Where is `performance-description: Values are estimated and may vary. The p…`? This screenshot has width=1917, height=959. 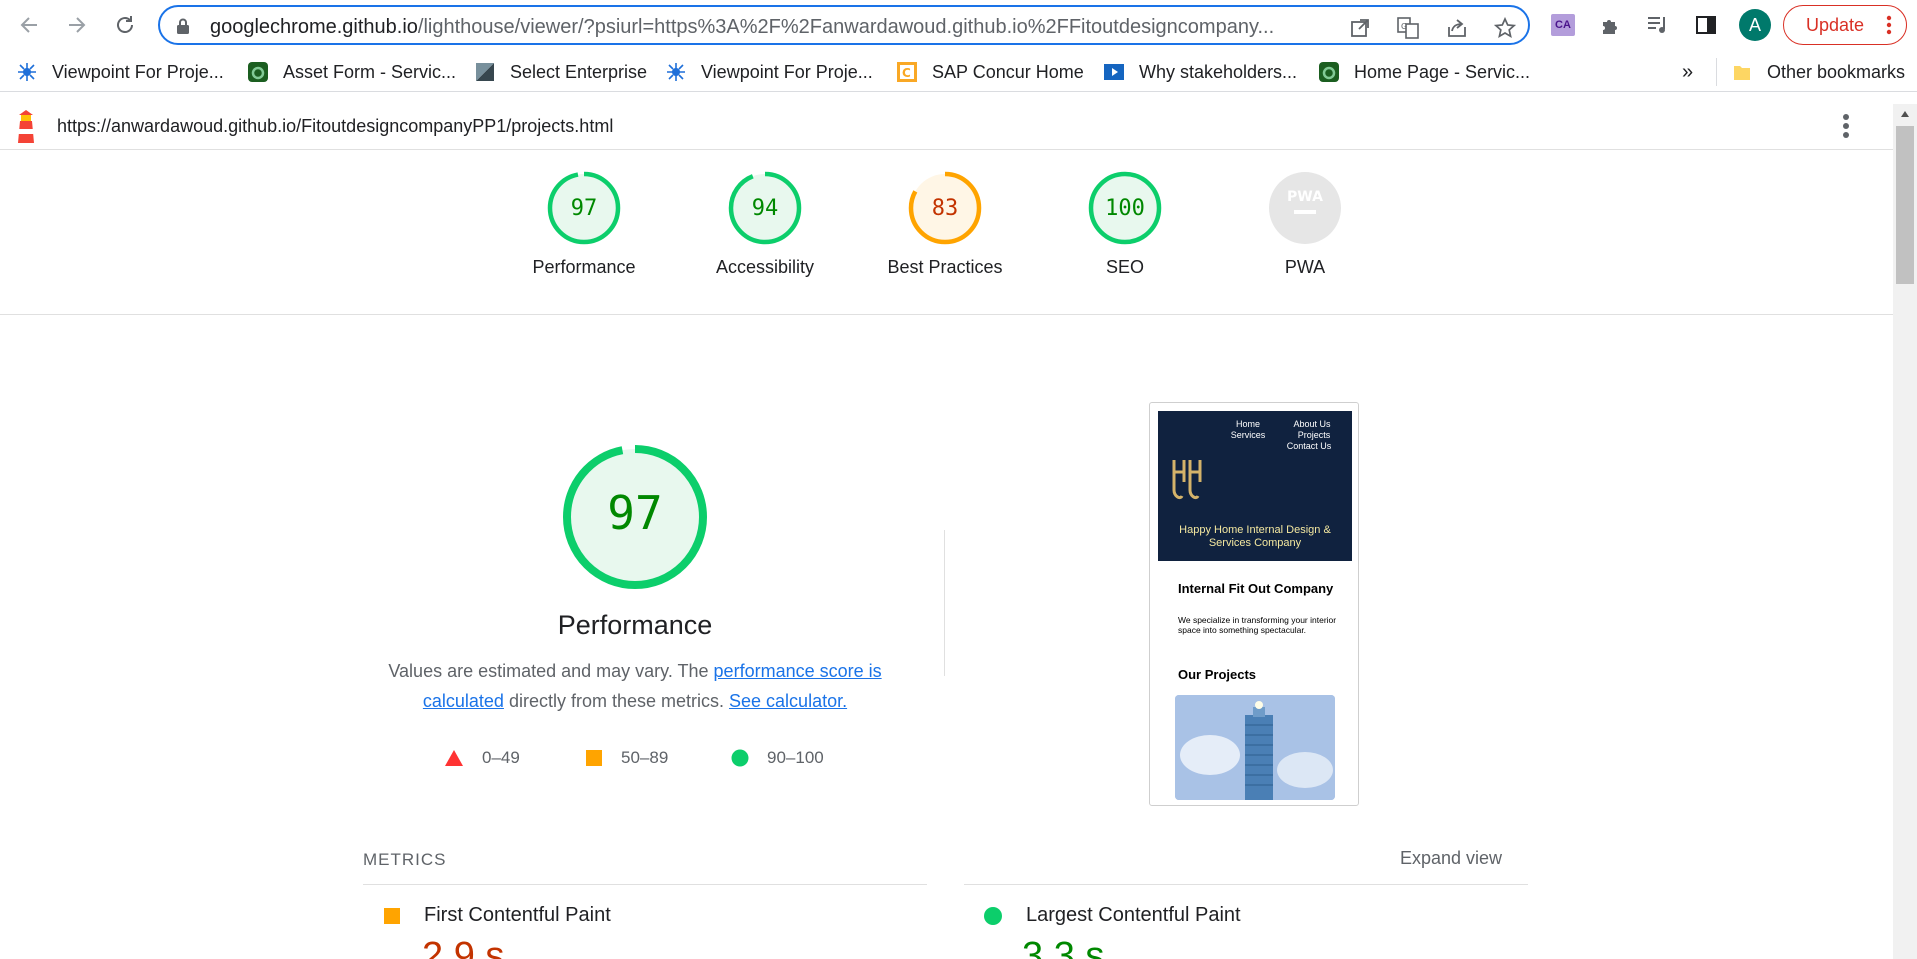
performance-description: Values are estimated and may vary. The p… is located at coordinates (635, 686).